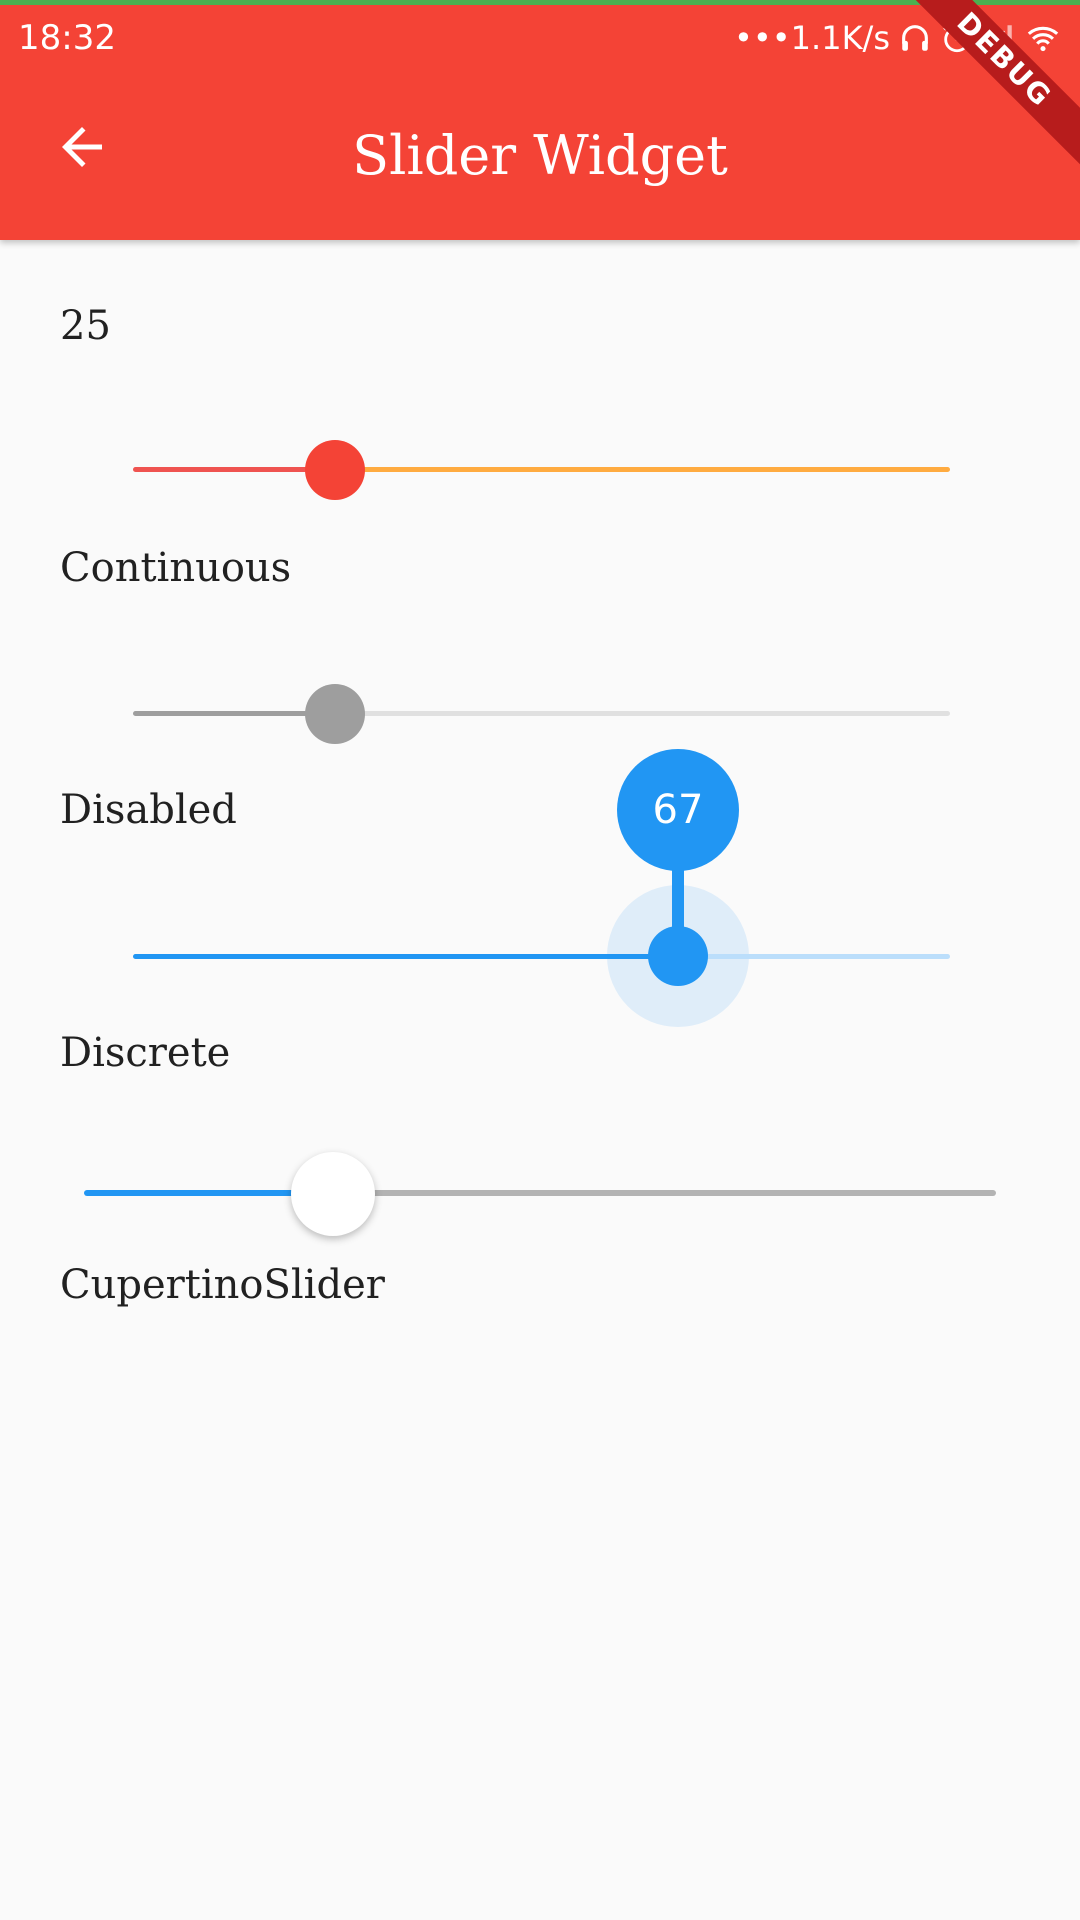 This screenshot has height=1920, width=1080. Describe the element at coordinates (678, 810) in the screenshot. I see `value-indicator-bubble: 67` at that location.